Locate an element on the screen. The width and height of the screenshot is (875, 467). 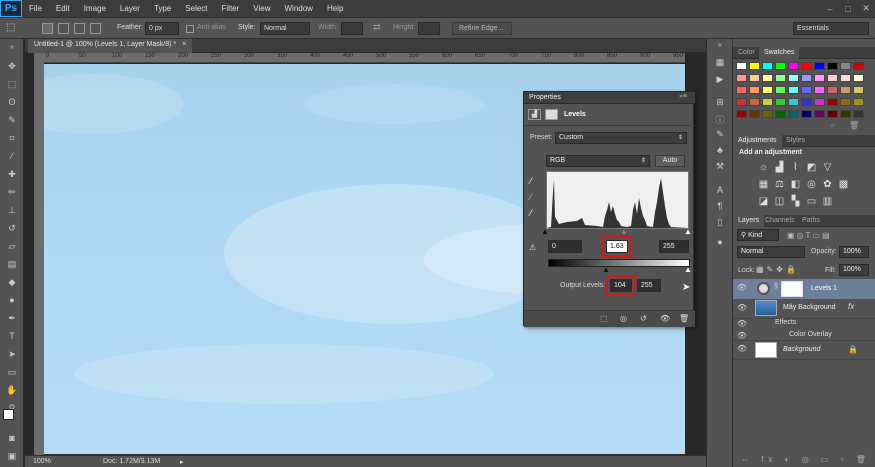
tool-presets-icon: ⚒ is located at coordinates (720, 167).